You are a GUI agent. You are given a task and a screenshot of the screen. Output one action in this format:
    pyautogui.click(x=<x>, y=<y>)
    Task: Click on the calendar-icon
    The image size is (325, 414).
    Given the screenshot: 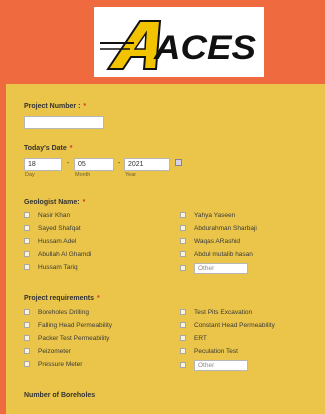 What is the action you would take?
    pyautogui.click(x=178, y=162)
    